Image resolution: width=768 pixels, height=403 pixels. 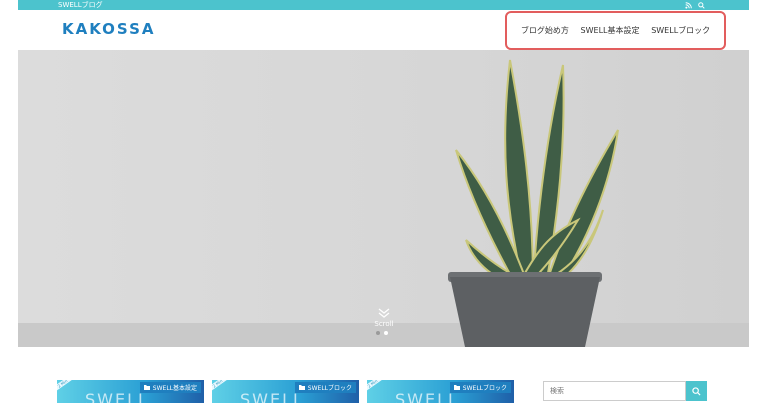 I want to click on plant-pot, so click(x=525, y=312).